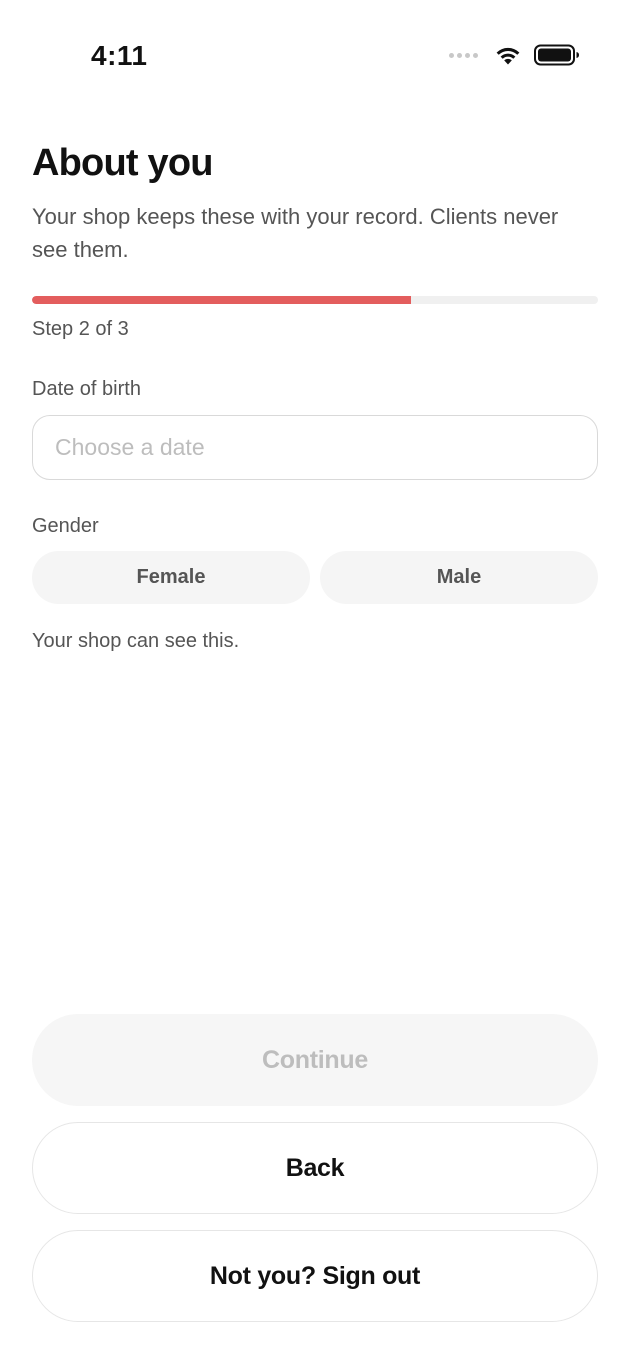  What do you see at coordinates (122, 163) in the screenshot?
I see `page-title: About you` at bounding box center [122, 163].